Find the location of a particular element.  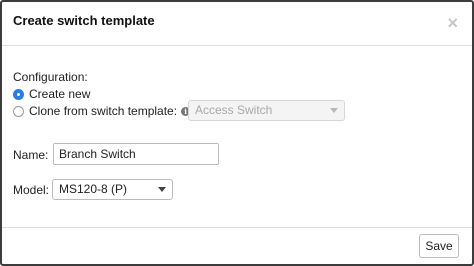

clone-template-select: Access Switch is located at coordinates (266, 110).